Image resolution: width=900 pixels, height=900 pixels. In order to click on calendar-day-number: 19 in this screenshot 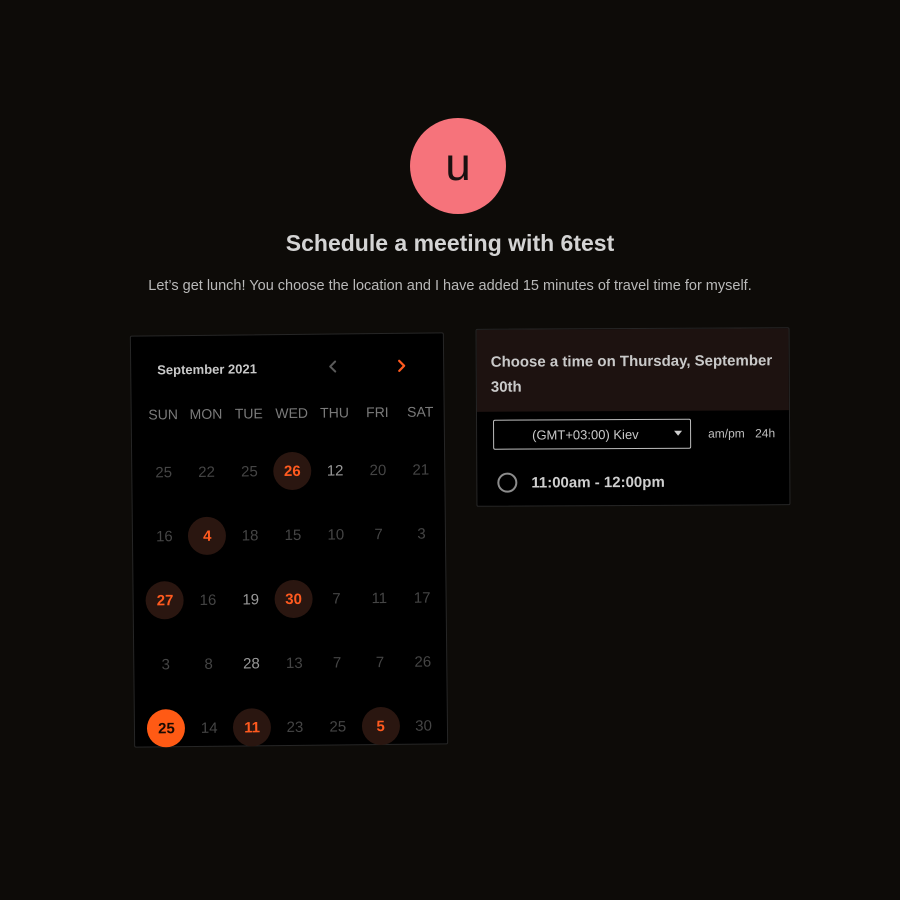, I will do `click(251, 599)`.